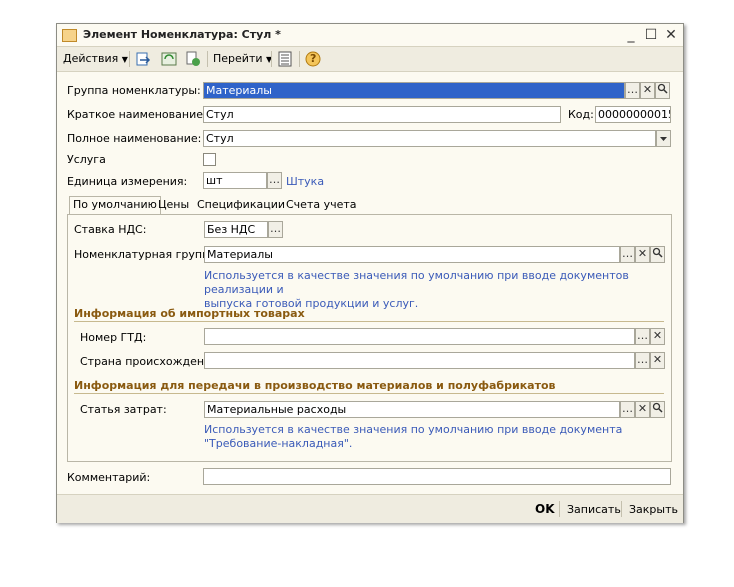 The height and width of the screenshot is (587, 734). What do you see at coordinates (419, 360) in the screenshot?
I see `country-field` at bounding box center [419, 360].